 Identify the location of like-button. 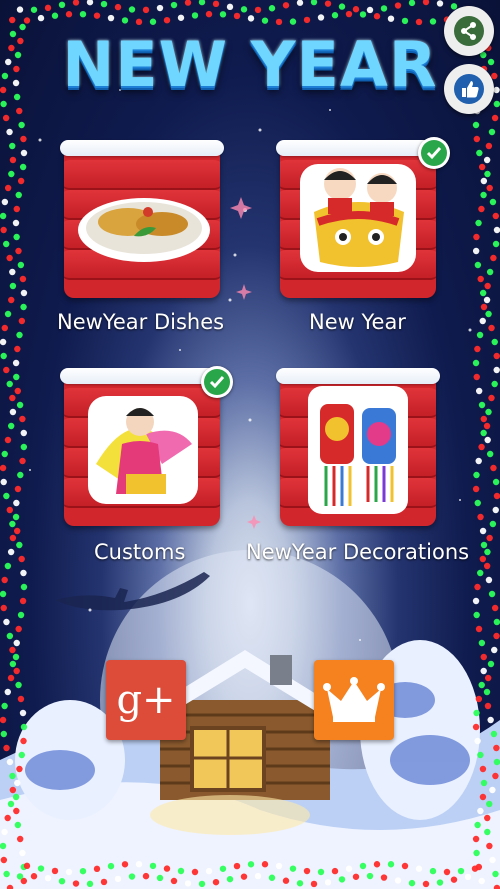
(469, 89).